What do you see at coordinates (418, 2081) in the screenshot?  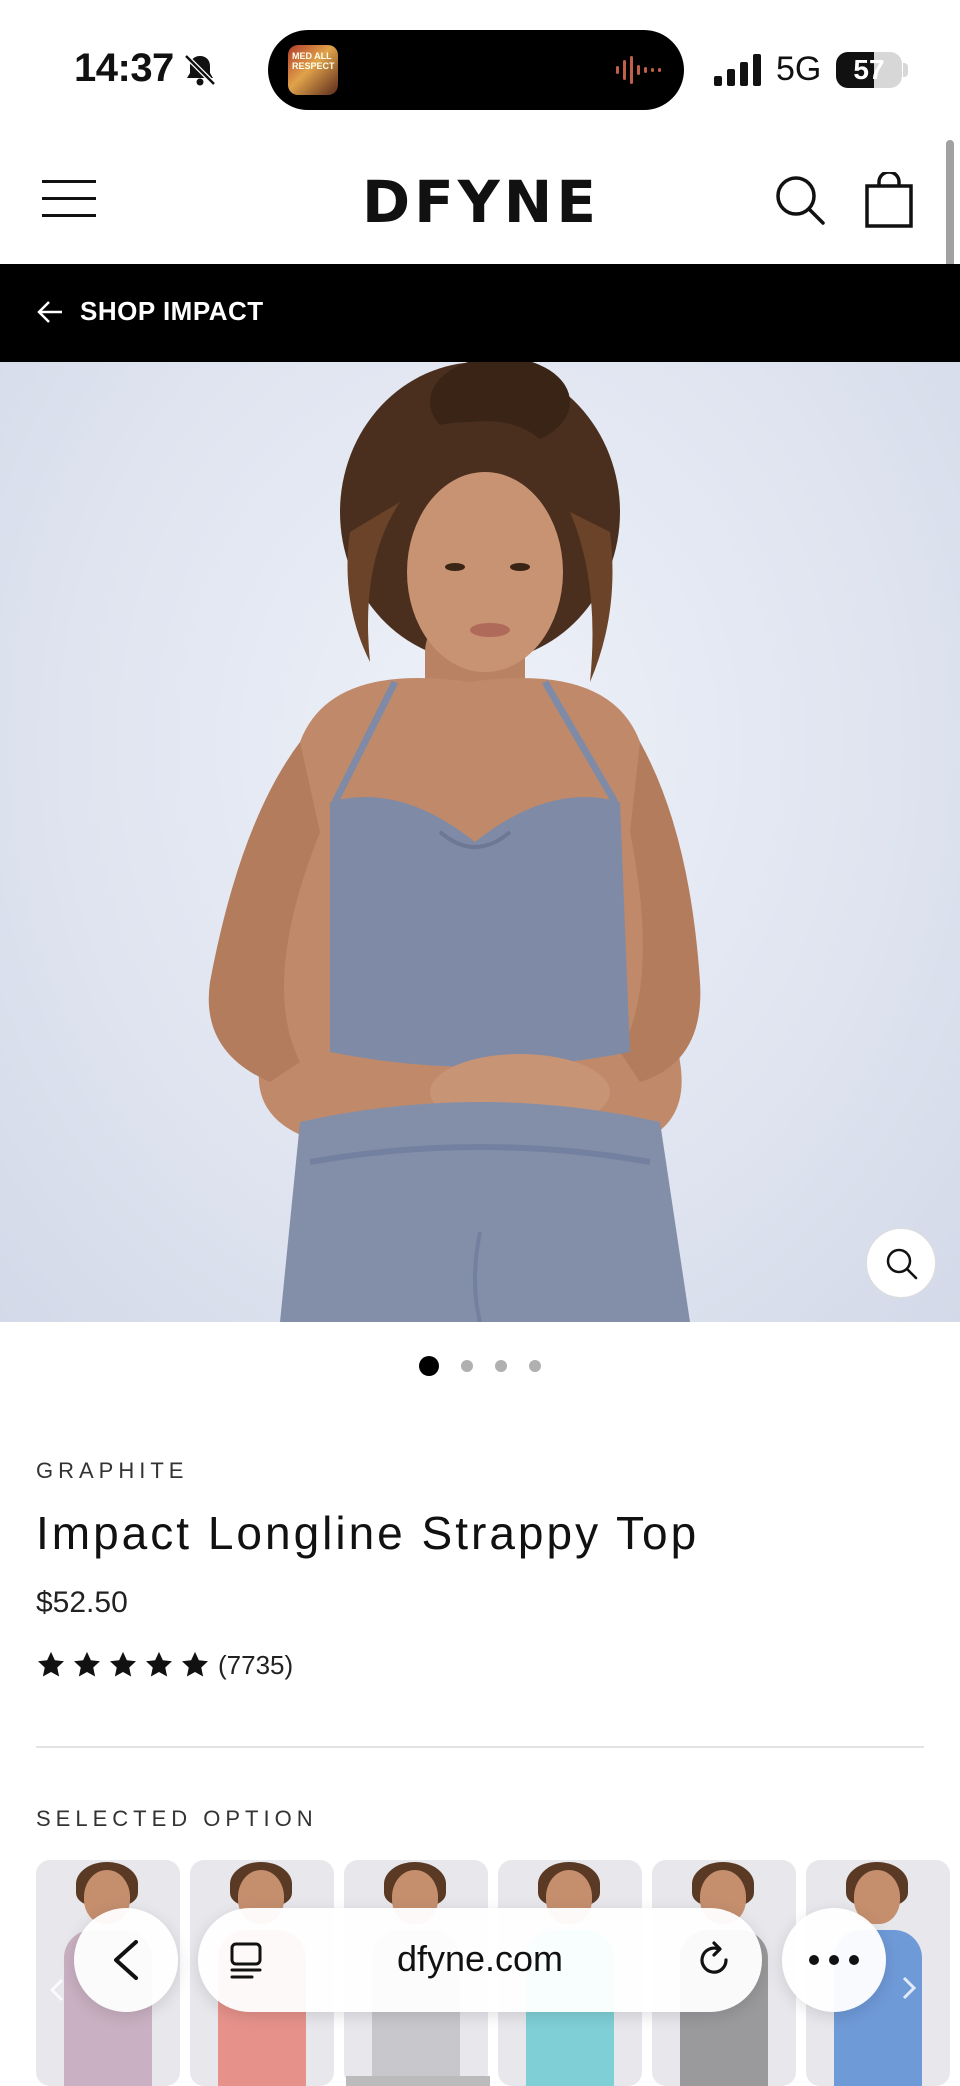 I see `swatch-scroll-indicator` at bounding box center [418, 2081].